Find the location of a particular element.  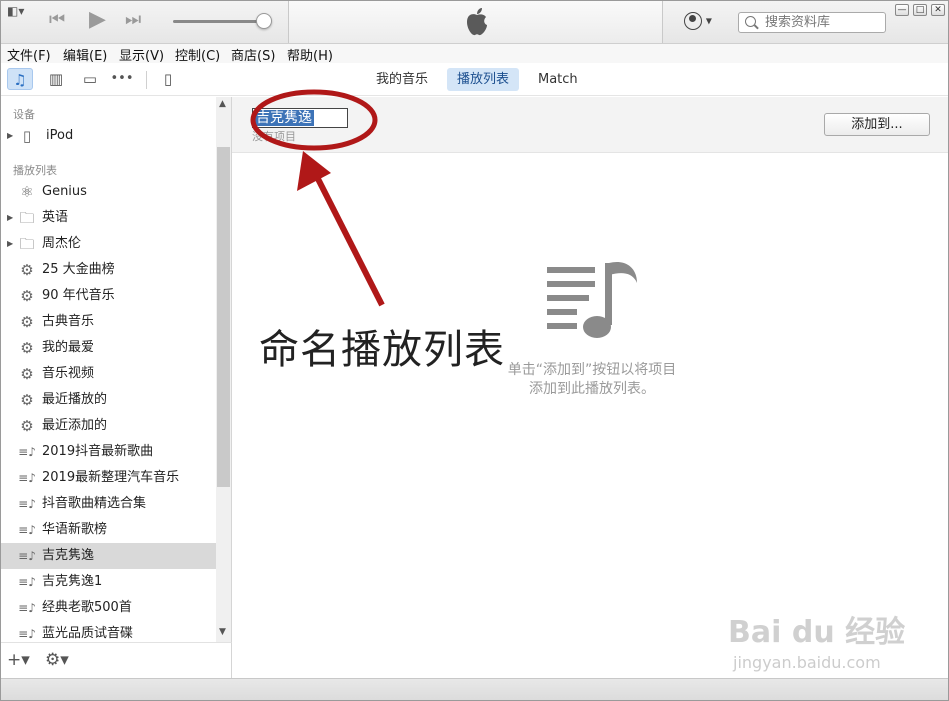

watermark-url: jingyan.baidu.com is located at coordinates (807, 662).